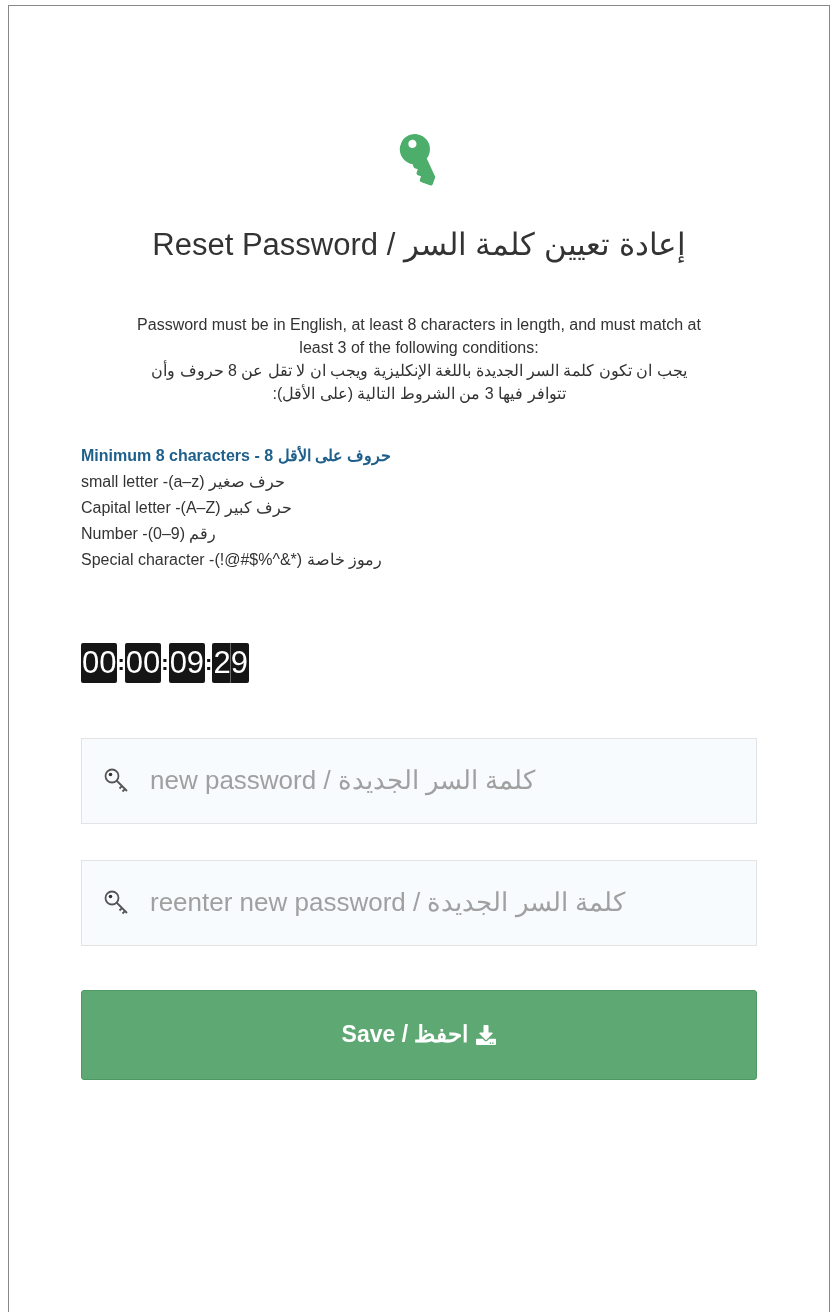 This screenshot has height=1312, width=838. What do you see at coordinates (419, 780) in the screenshot?
I see `password-field: new password / كلمة السر الجديدة` at bounding box center [419, 780].